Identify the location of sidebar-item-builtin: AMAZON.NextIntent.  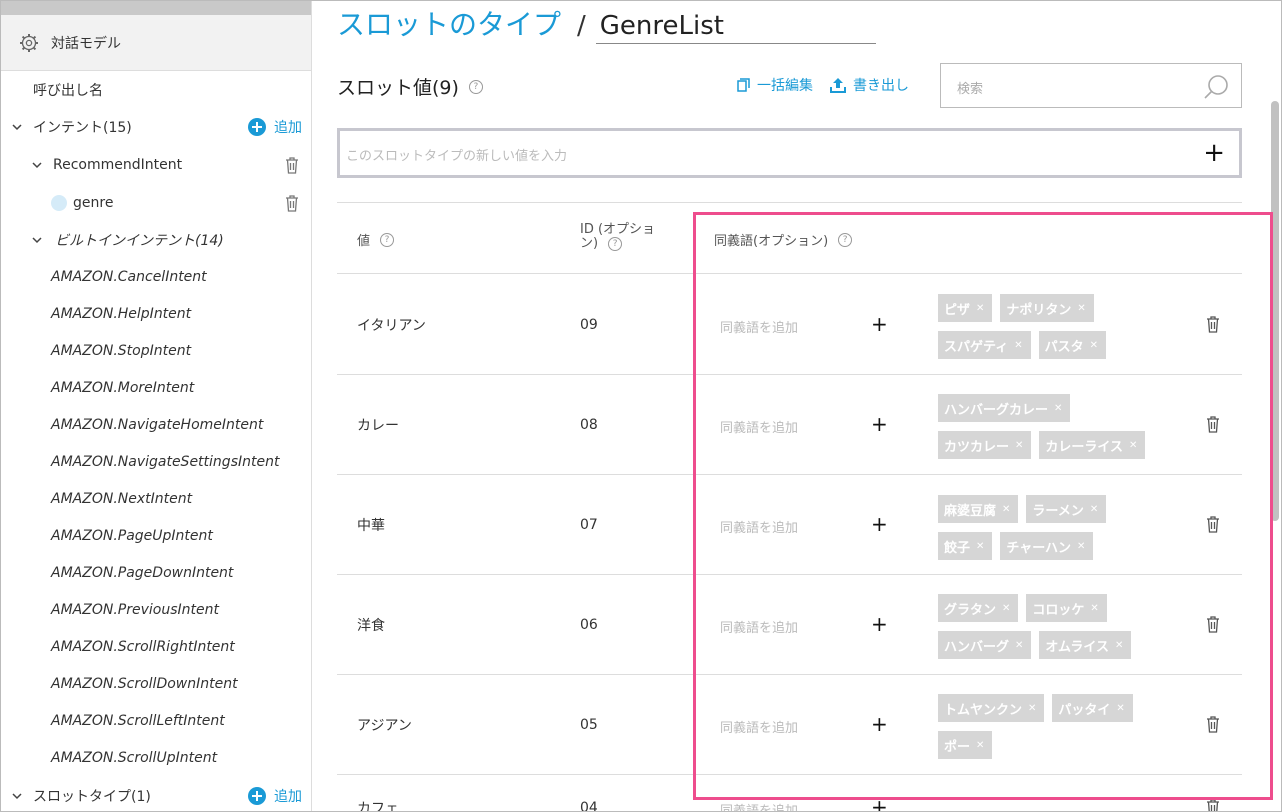
(156, 499).